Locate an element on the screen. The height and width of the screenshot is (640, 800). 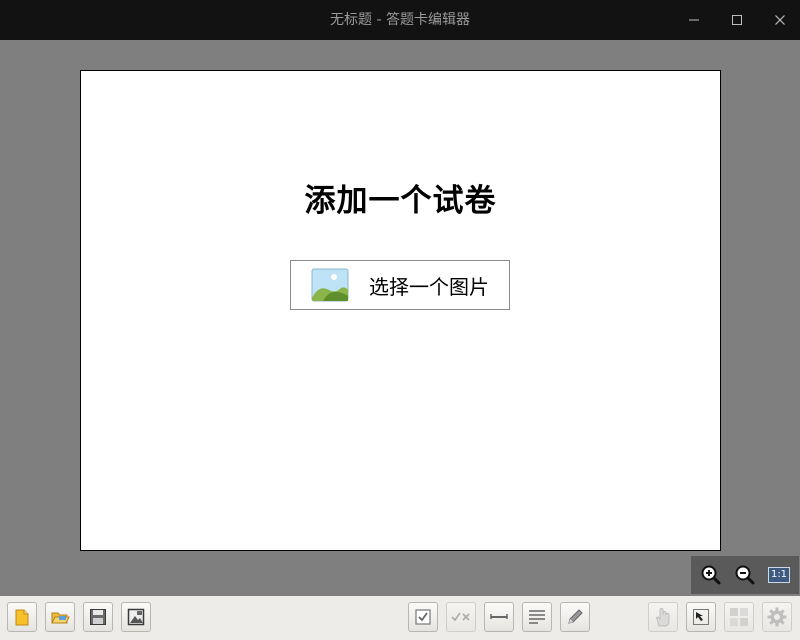
page-heading: 添加一个试卷 is located at coordinates (400, 201).